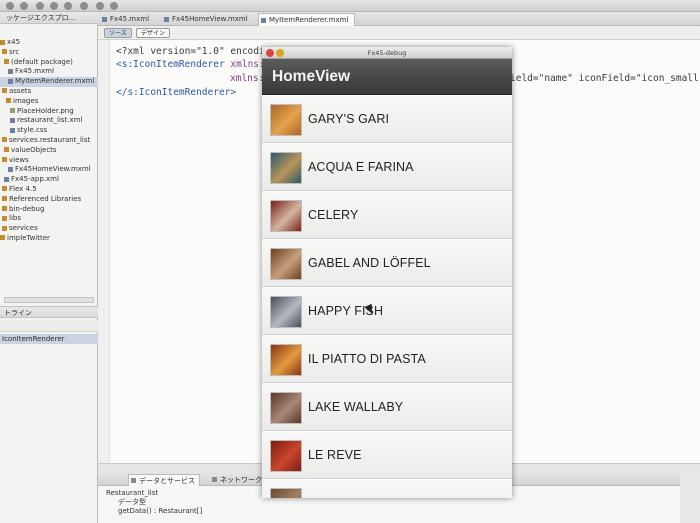 The height and width of the screenshot is (523, 700). Describe the element at coordinates (49, 102) in the screenshot. I see `tree-item: images` at that location.